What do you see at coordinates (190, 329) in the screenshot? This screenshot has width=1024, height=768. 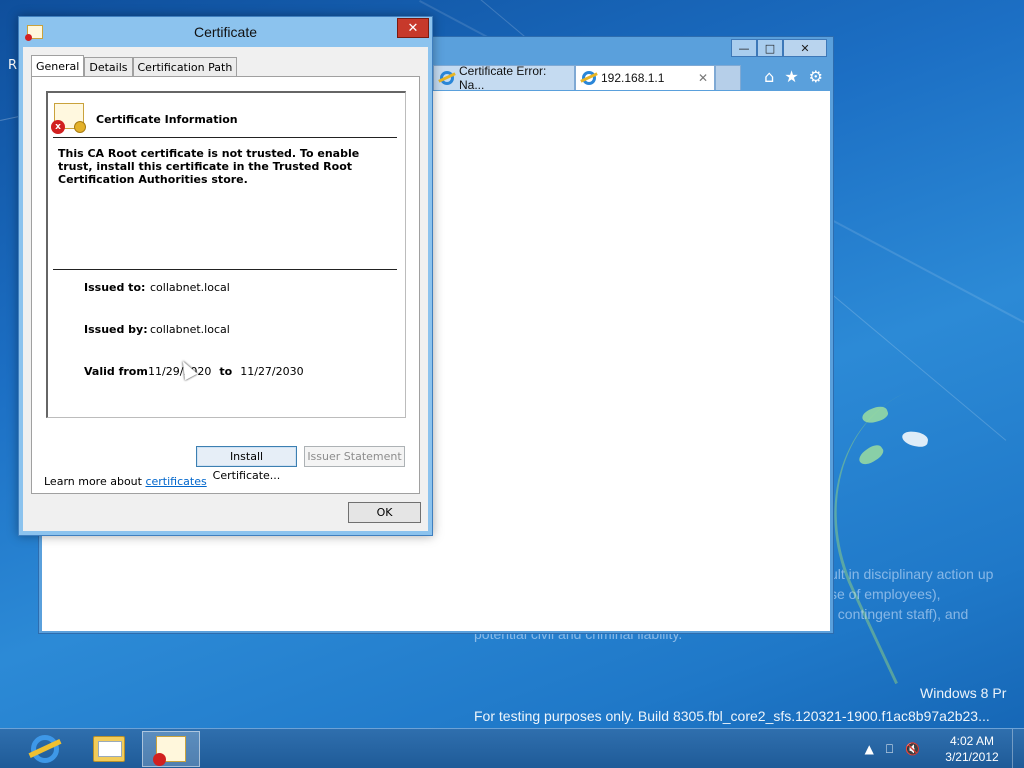 I see `issued-by-value: collabnet.local` at bounding box center [190, 329].